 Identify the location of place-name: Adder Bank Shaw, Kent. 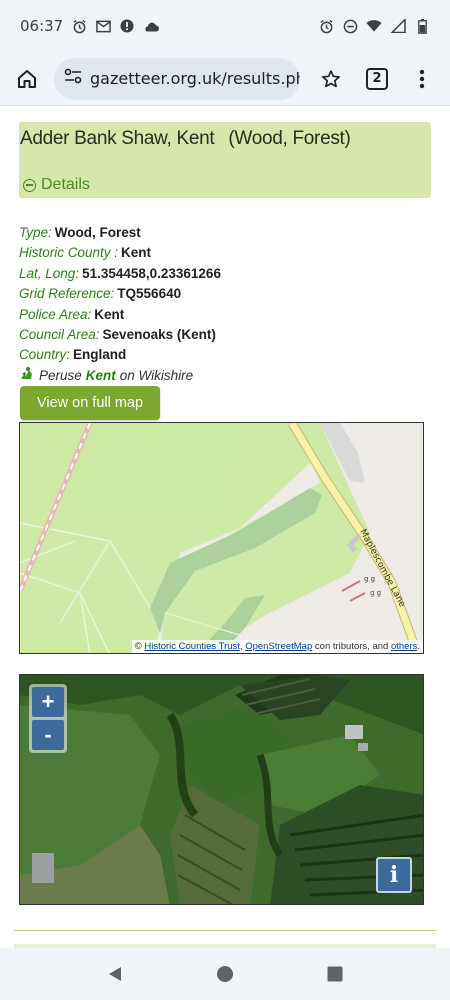
(117, 138).